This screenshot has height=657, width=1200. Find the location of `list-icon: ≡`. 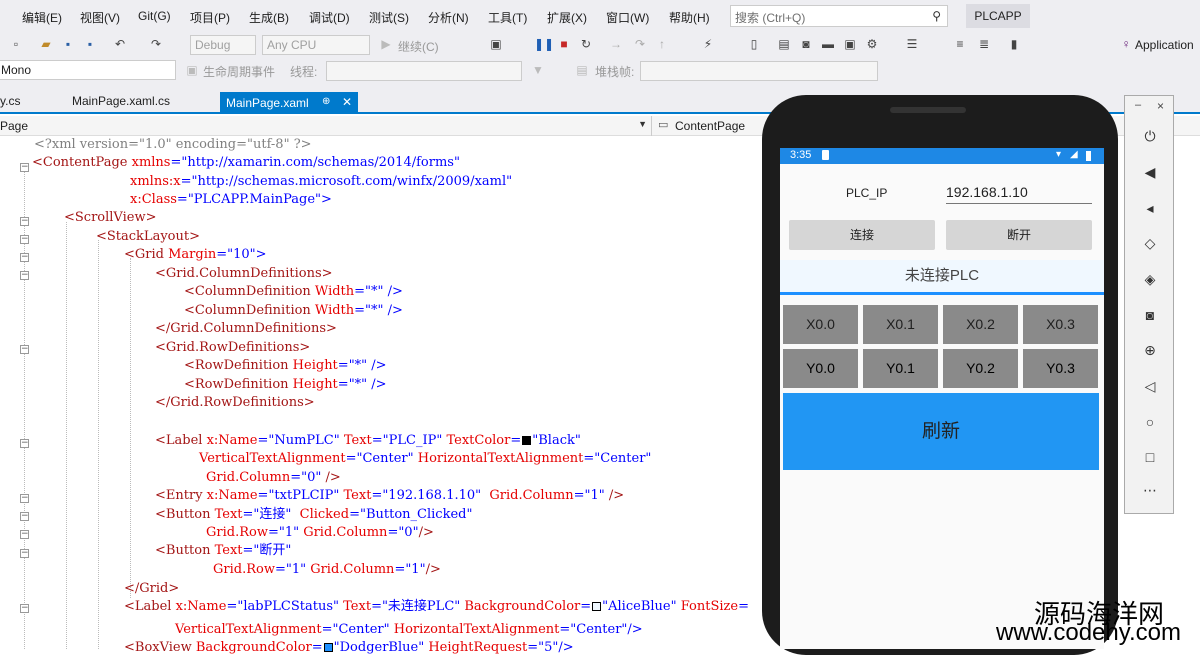

list-icon: ≡ is located at coordinates (960, 44).